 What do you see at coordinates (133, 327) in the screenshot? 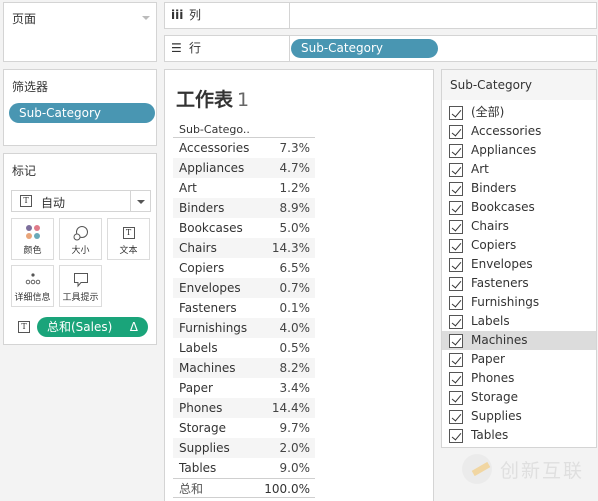
I see `table-calc-delta-icon: Δ` at bounding box center [133, 327].